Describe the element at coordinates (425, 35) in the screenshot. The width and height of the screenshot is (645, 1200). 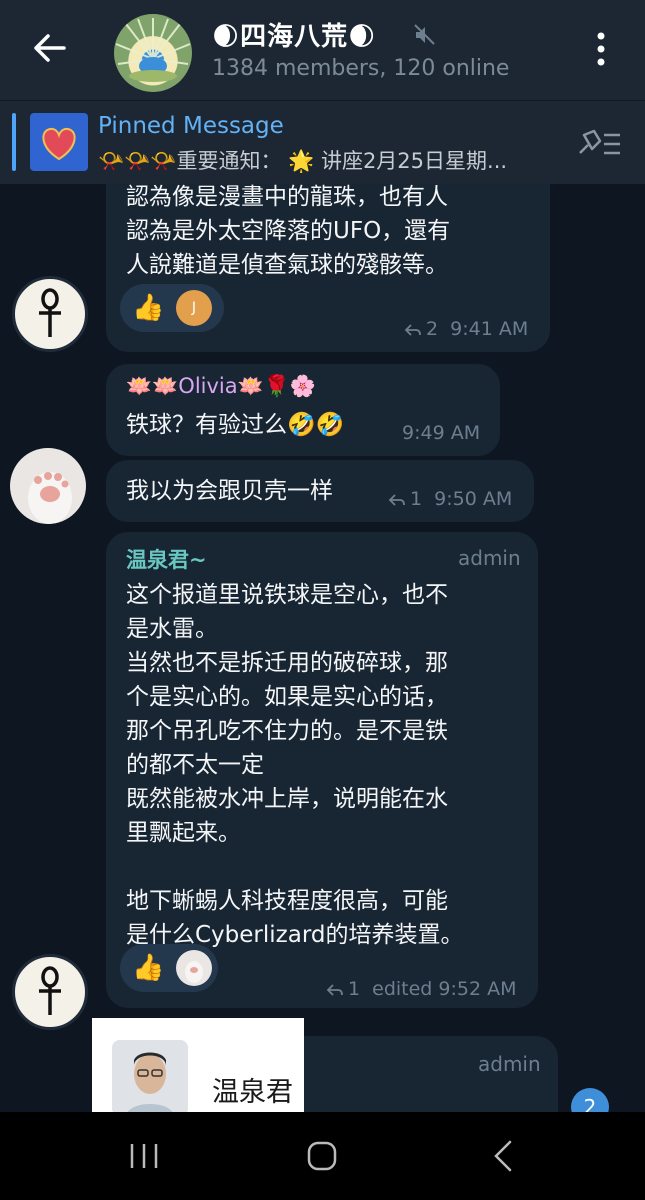
I see `muted-speaker-icon` at that location.